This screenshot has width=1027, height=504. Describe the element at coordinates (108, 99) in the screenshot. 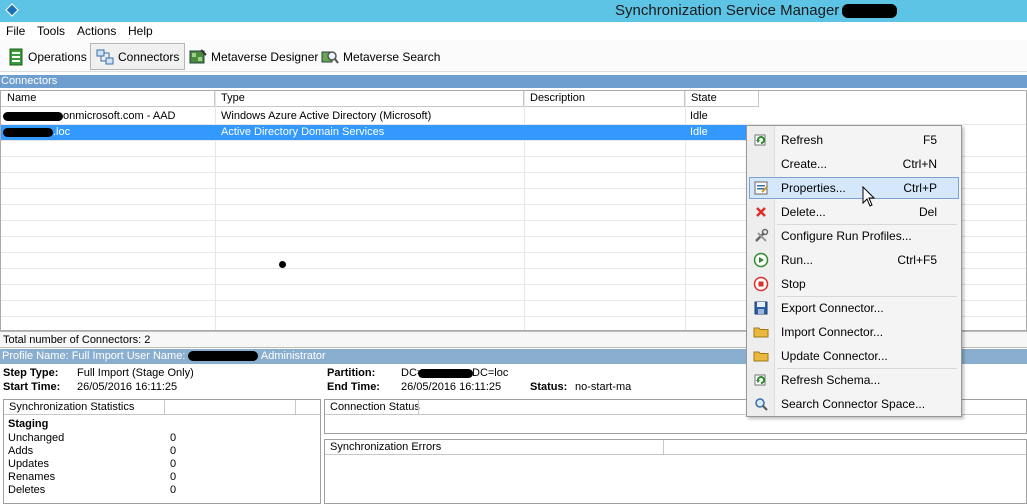

I see `column-header-name: Name` at that location.